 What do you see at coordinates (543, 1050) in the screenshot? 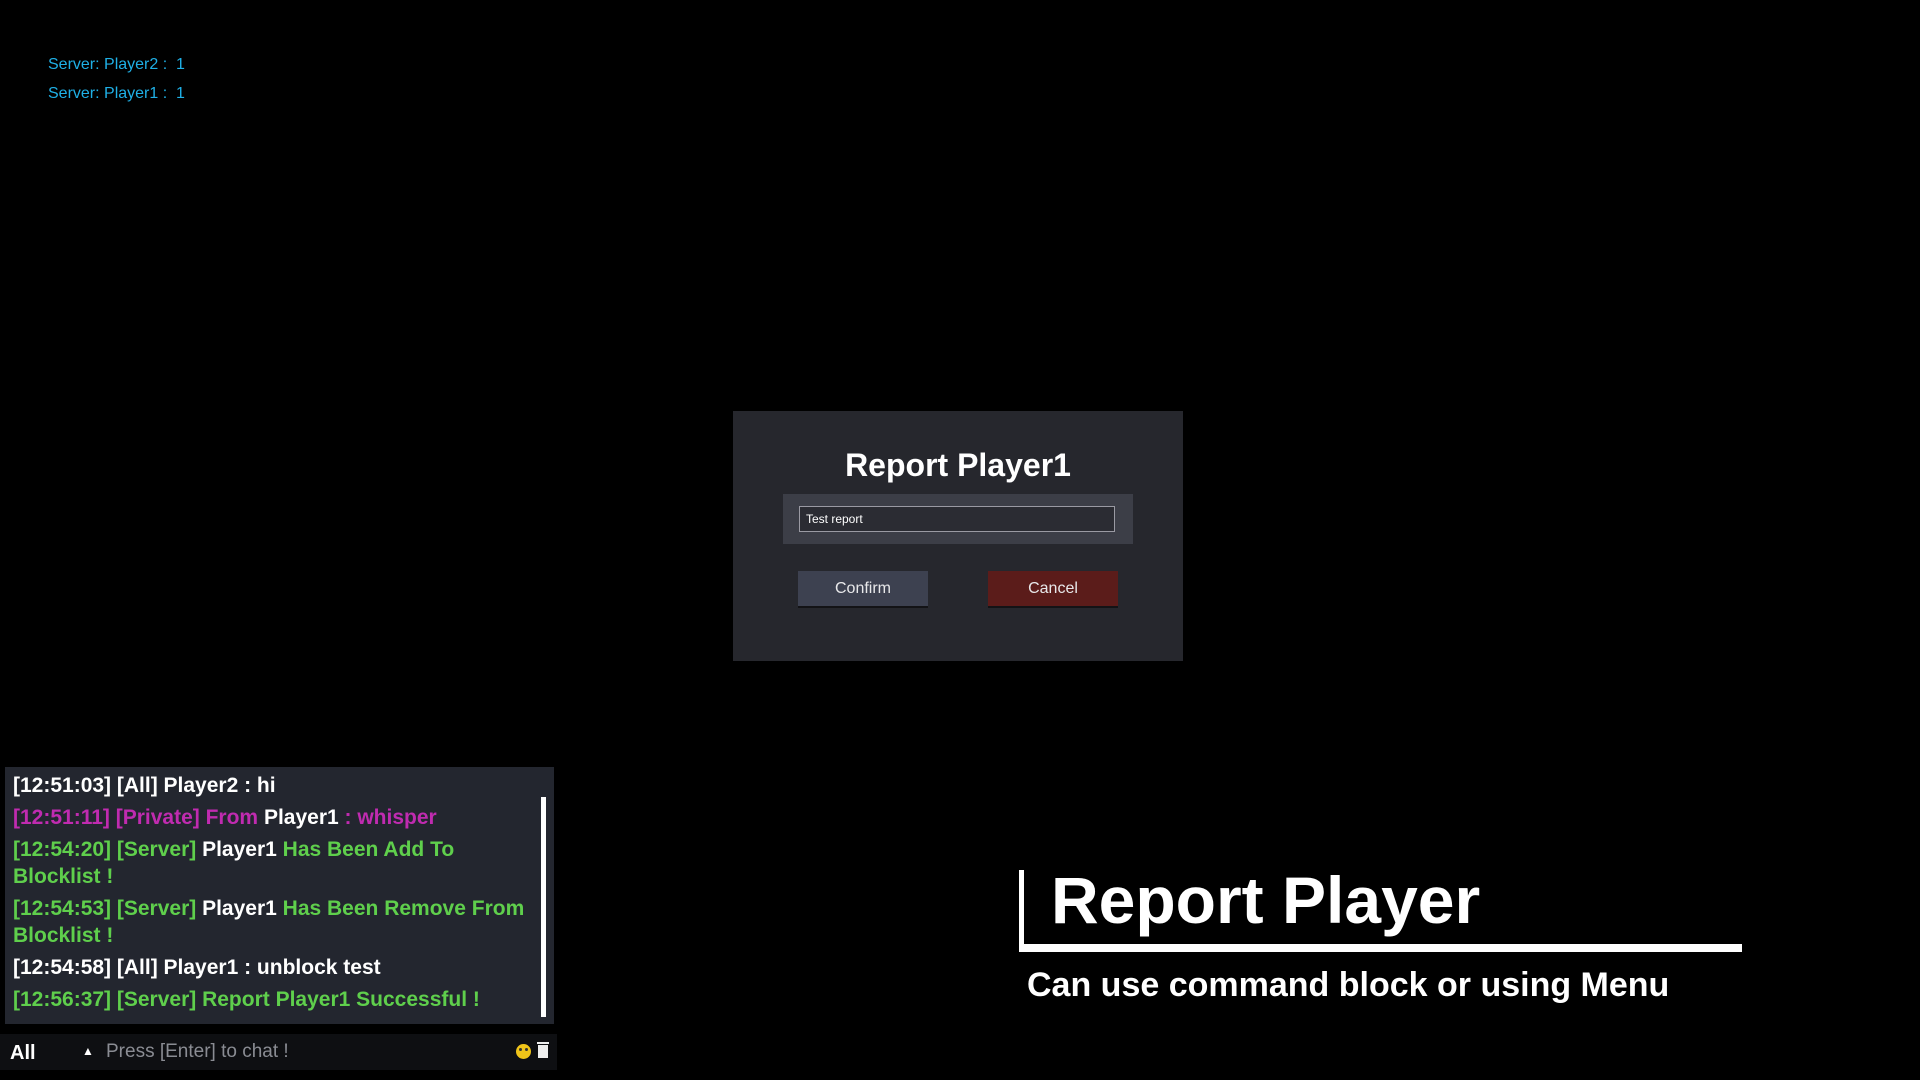
I see `trash-icon` at bounding box center [543, 1050].